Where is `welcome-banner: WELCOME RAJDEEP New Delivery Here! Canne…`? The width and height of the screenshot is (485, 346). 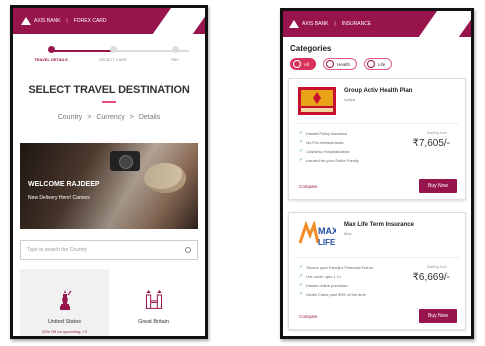 welcome-banner: WELCOME RAJDEEP New Delivery Here! Canne… is located at coordinates (109, 186).